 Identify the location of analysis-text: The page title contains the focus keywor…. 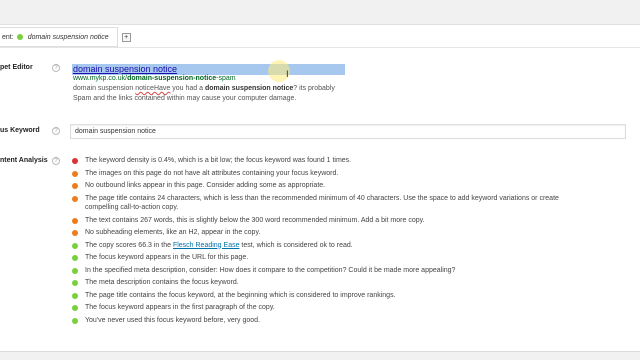
(240, 295).